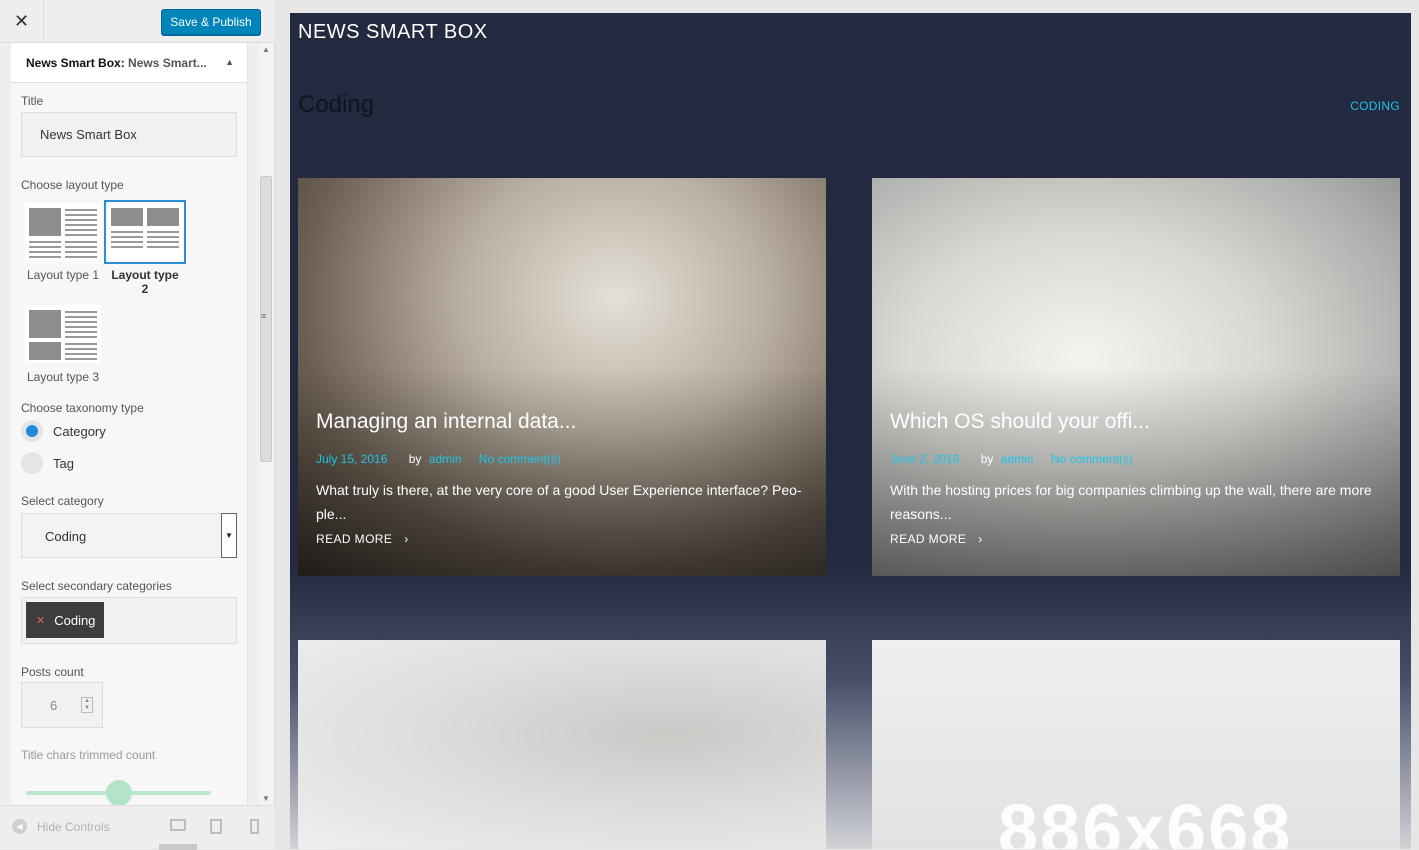 The image size is (1419, 850). Describe the element at coordinates (79, 431) in the screenshot. I see `radio-label: Category` at that location.